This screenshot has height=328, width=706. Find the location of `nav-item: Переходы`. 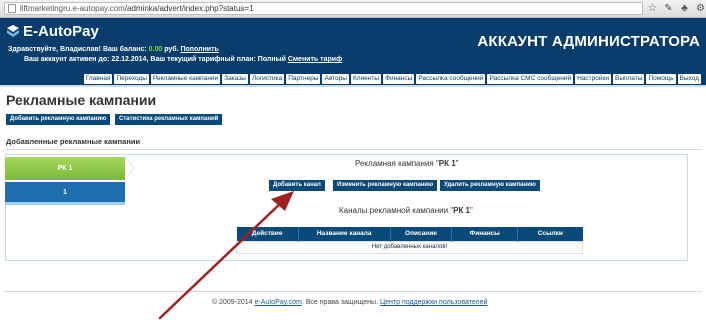

nav-item: Переходы is located at coordinates (131, 79).